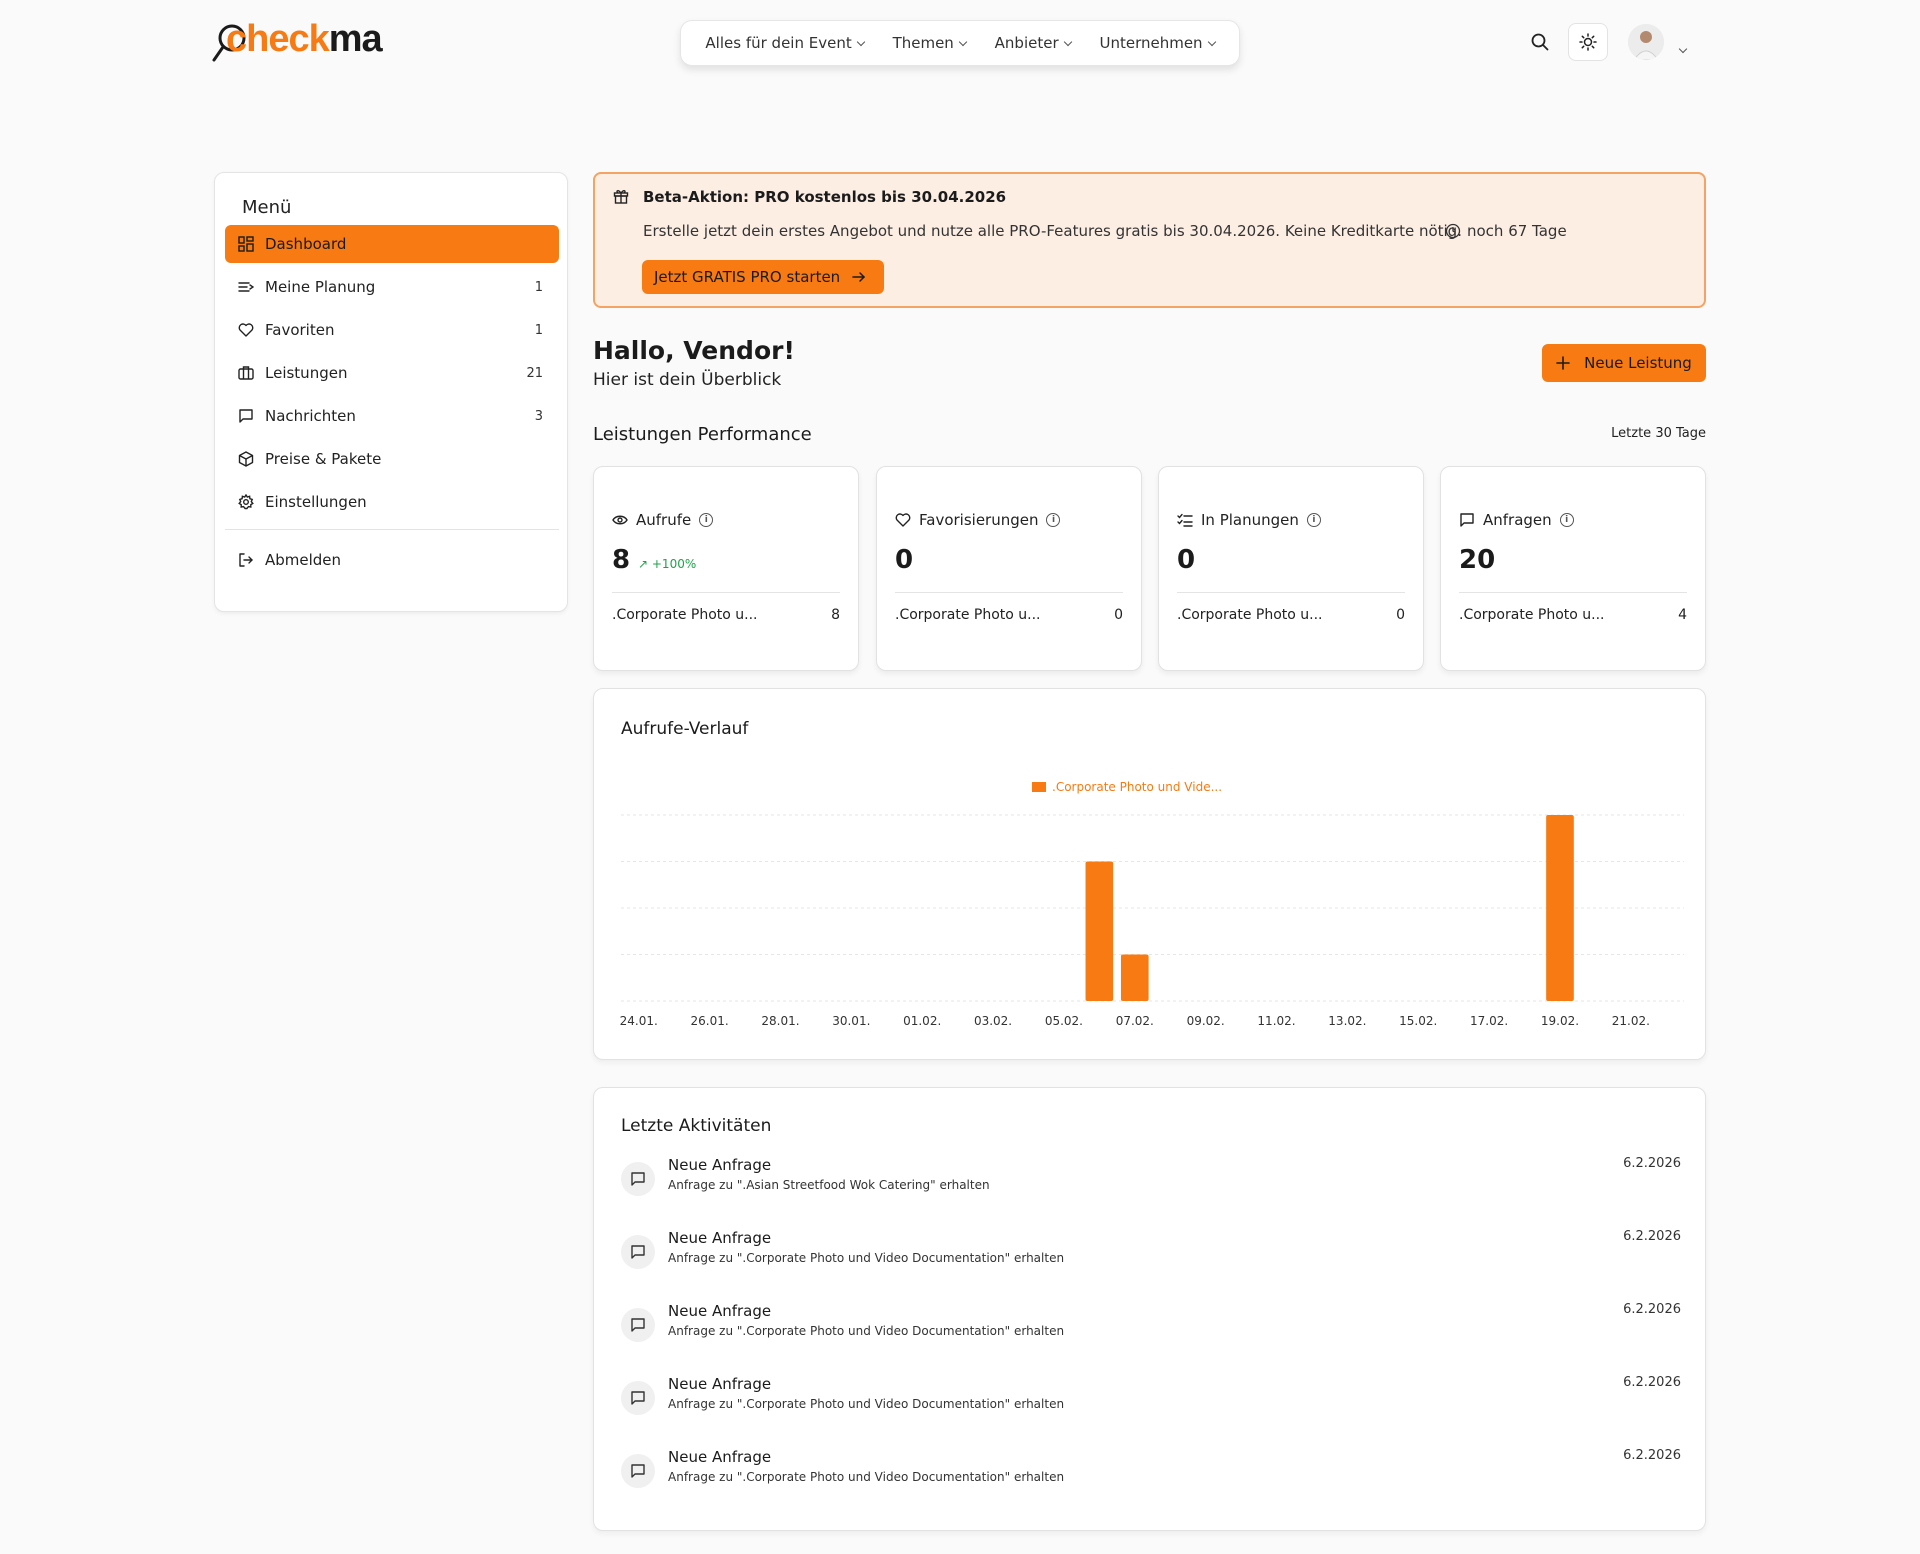  I want to click on sidebar-item-logout: Abmelden, so click(392, 560).